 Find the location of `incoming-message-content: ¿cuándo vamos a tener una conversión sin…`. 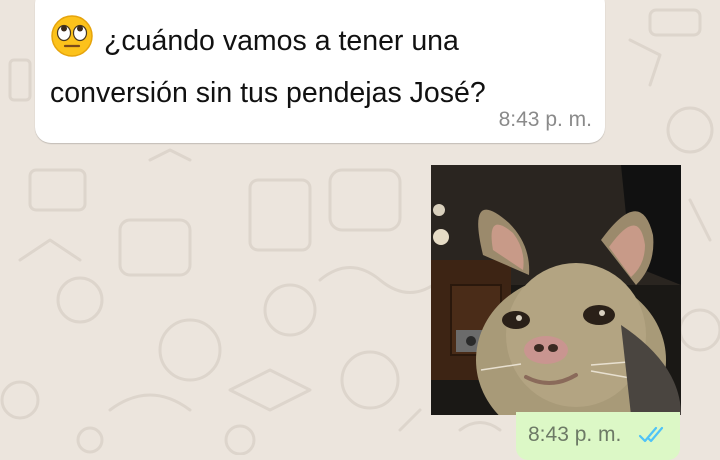

incoming-message-content: ¿cuándo vamos a tener una conversión sin… is located at coordinates (268, 67).